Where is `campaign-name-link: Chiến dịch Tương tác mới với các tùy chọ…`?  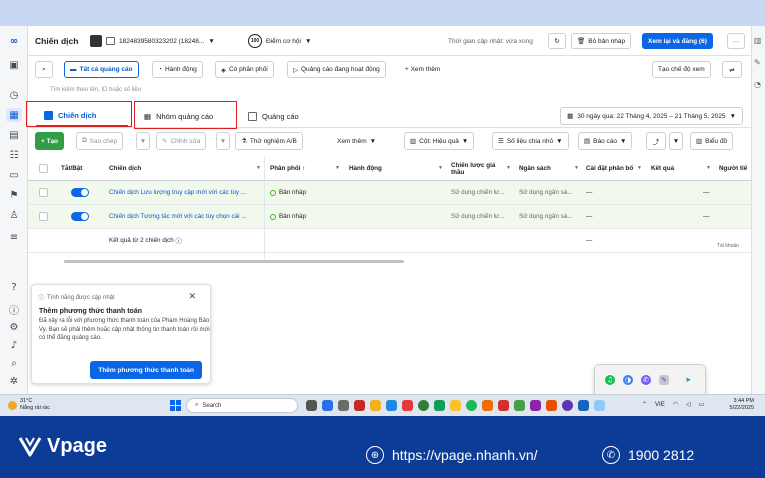
campaign-name-link: Chiến dịch Tương tác mới với các tùy chọ… is located at coordinates (185, 216).